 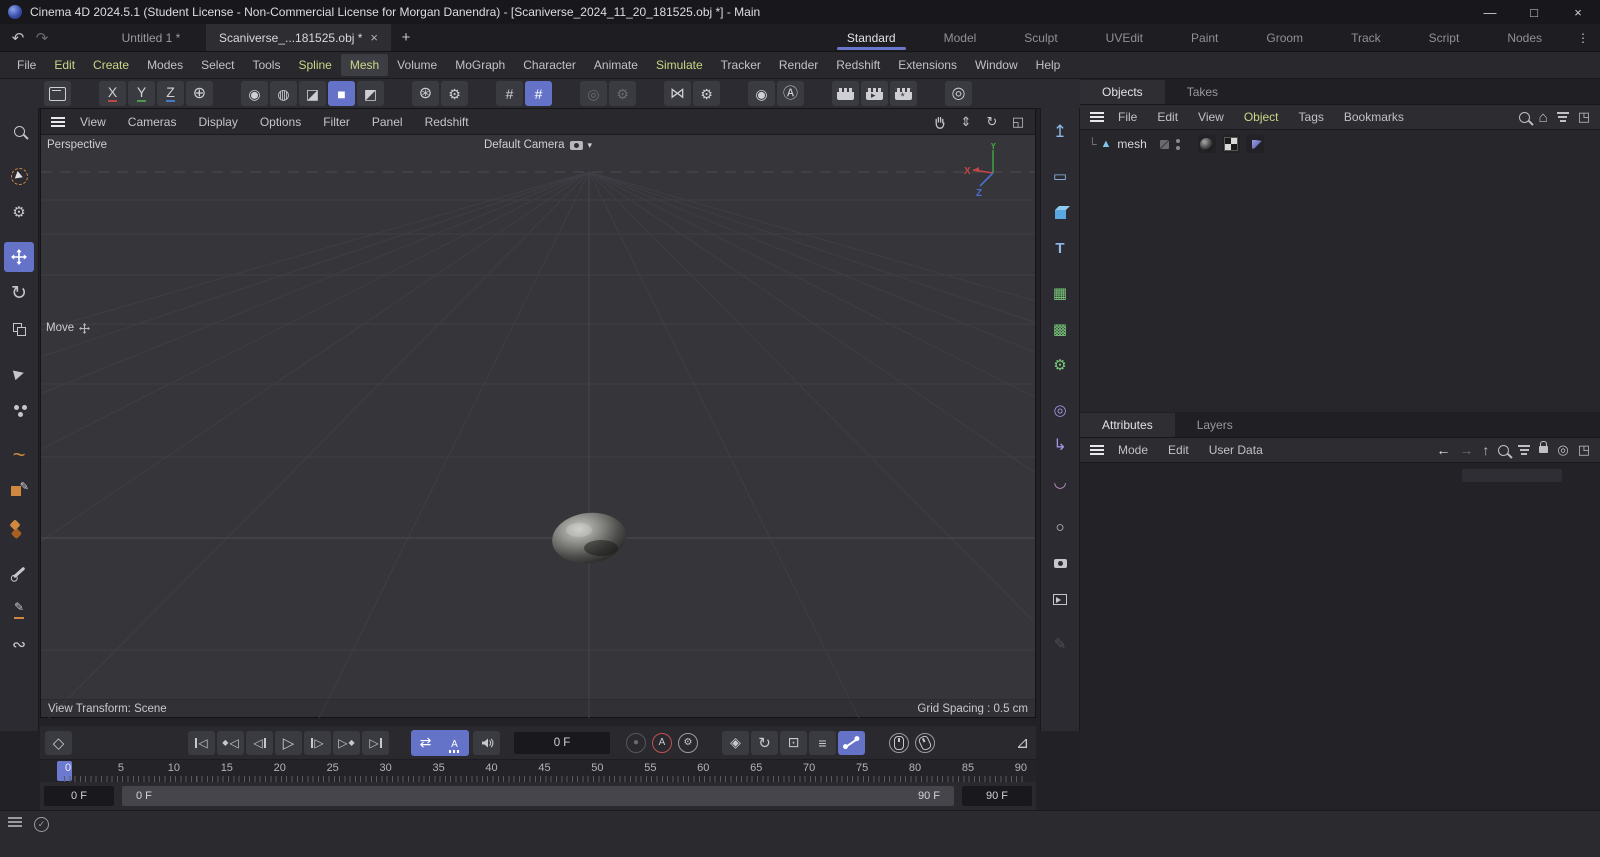 I want to click on attr-popout-icon: ◳, so click(x=1584, y=450).